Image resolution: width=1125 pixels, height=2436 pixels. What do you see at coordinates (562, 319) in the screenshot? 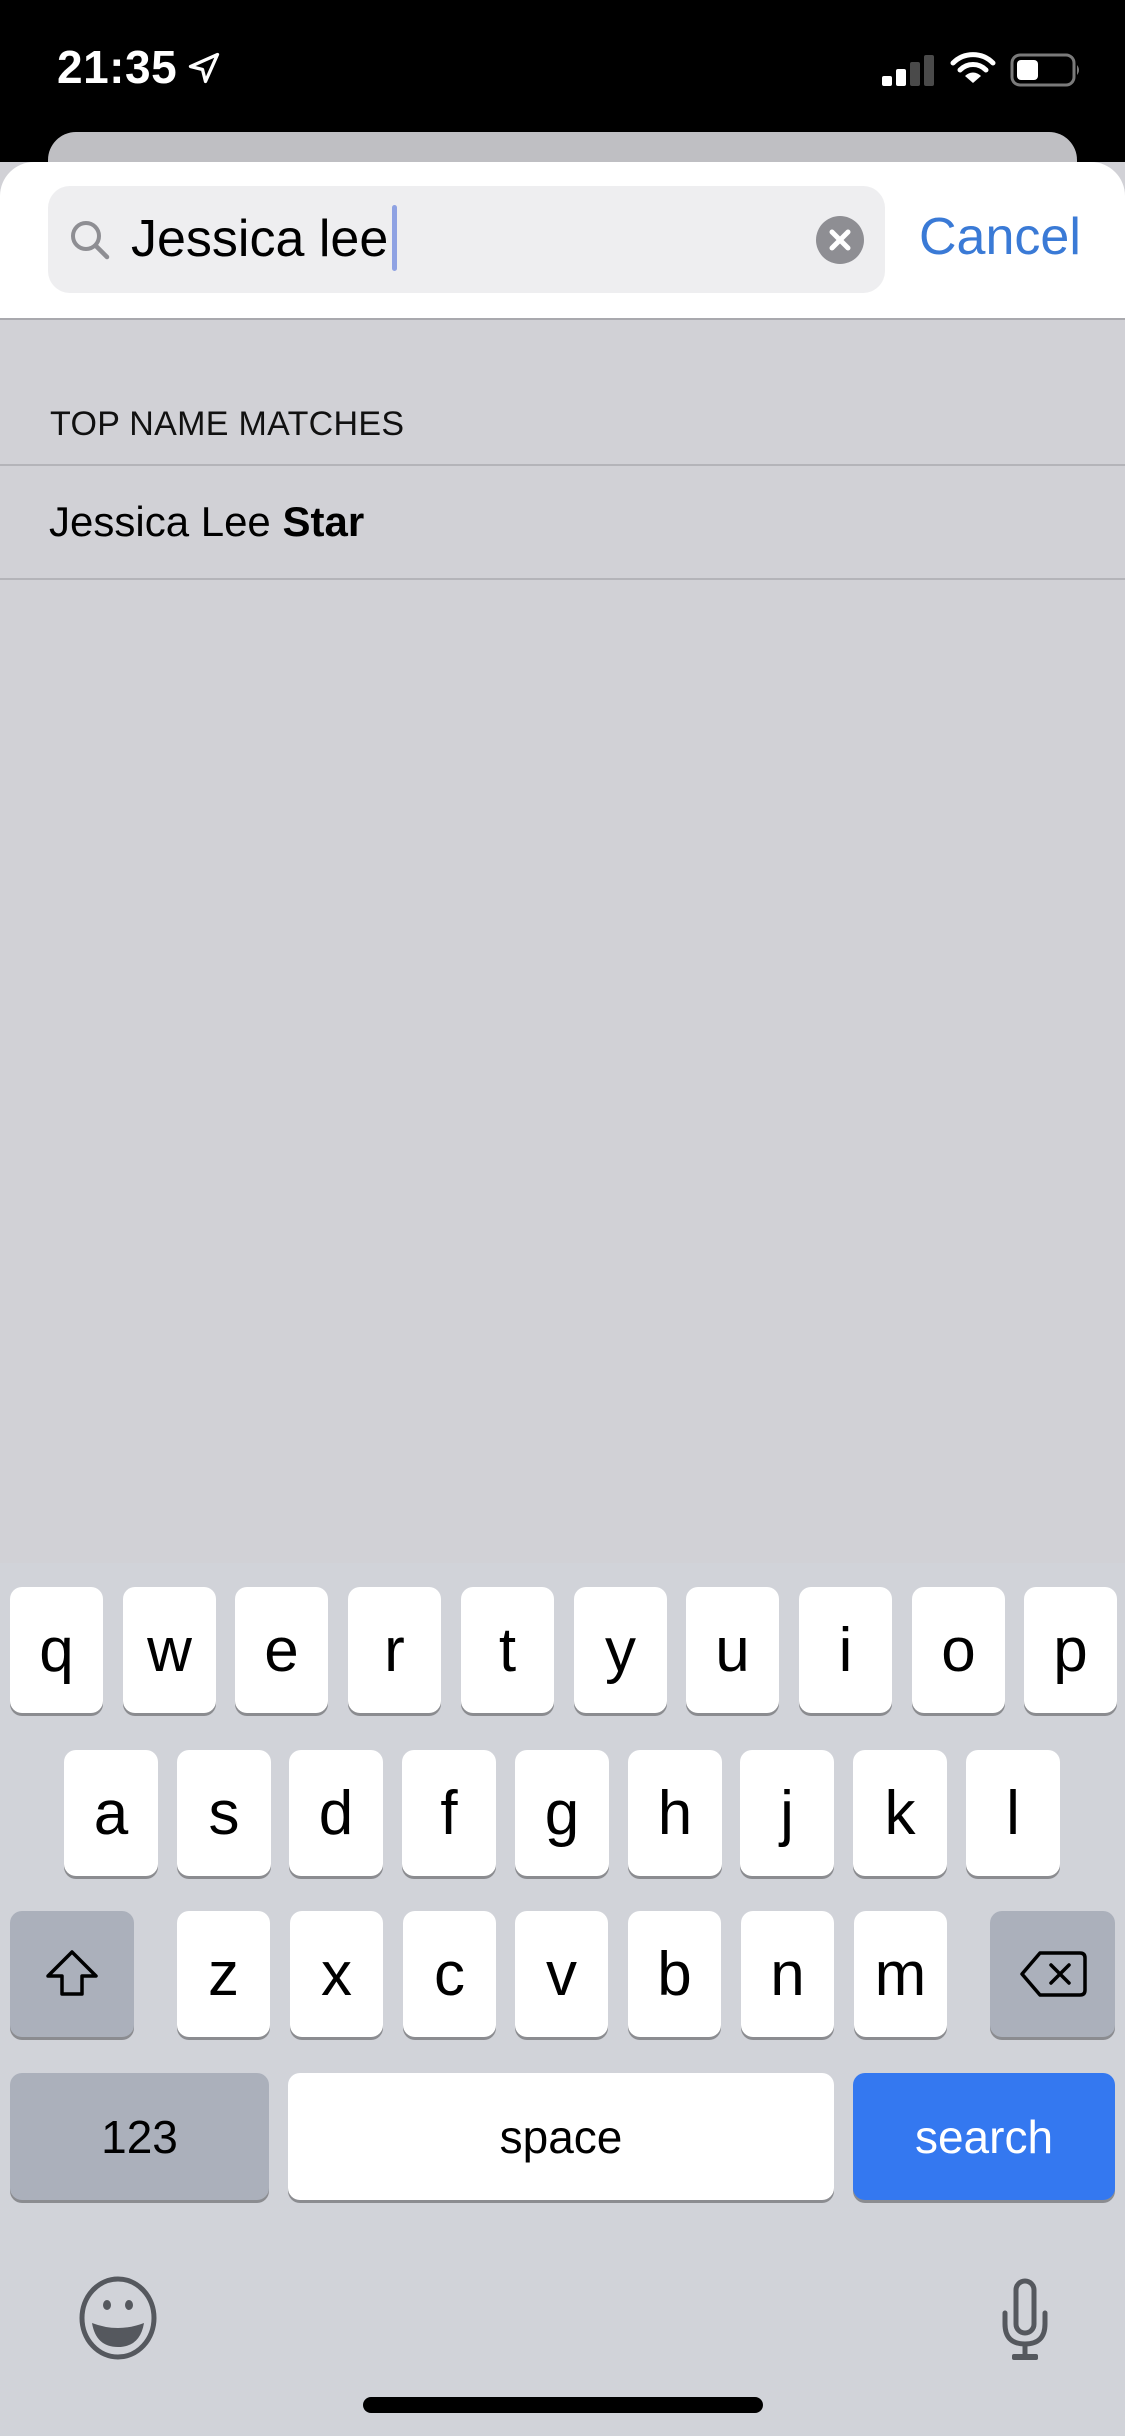
I see `header-divider` at bounding box center [562, 319].